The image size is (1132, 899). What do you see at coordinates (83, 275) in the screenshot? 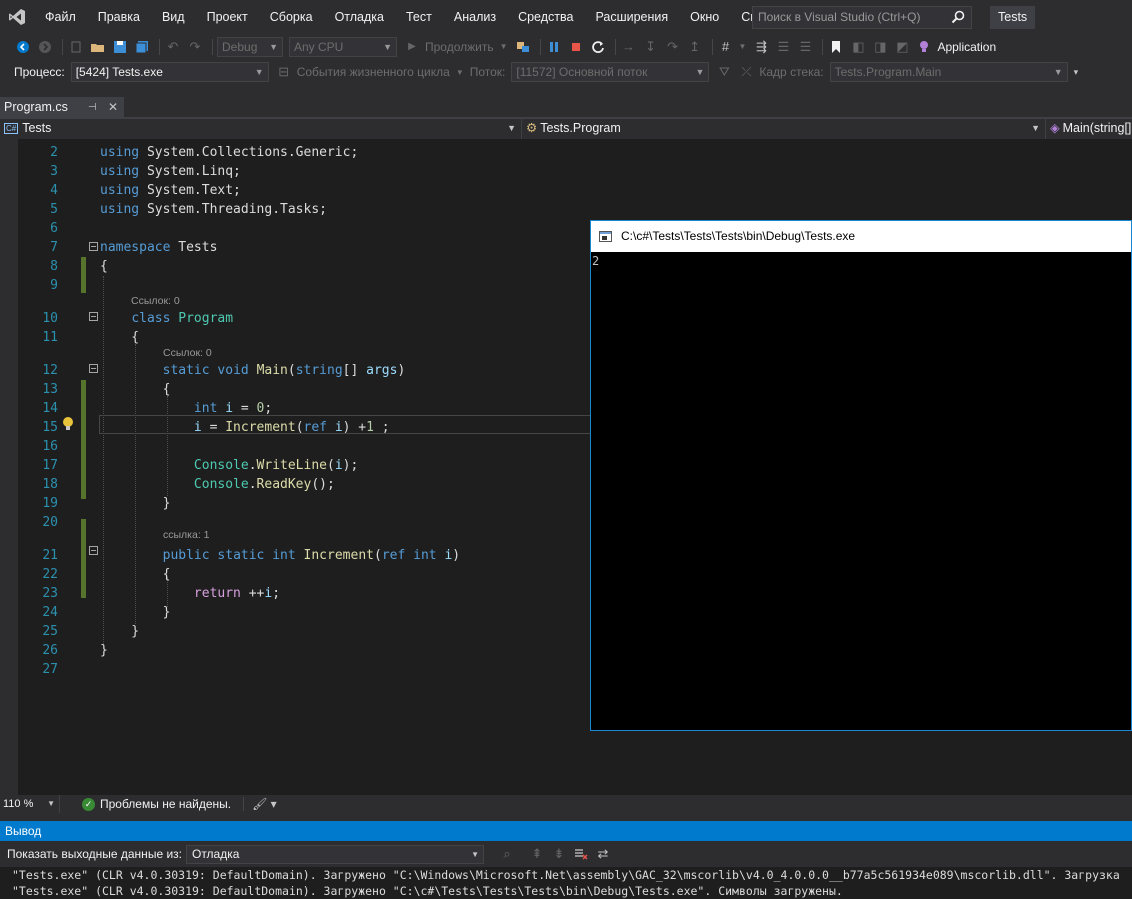
I see `change-indicator` at bounding box center [83, 275].